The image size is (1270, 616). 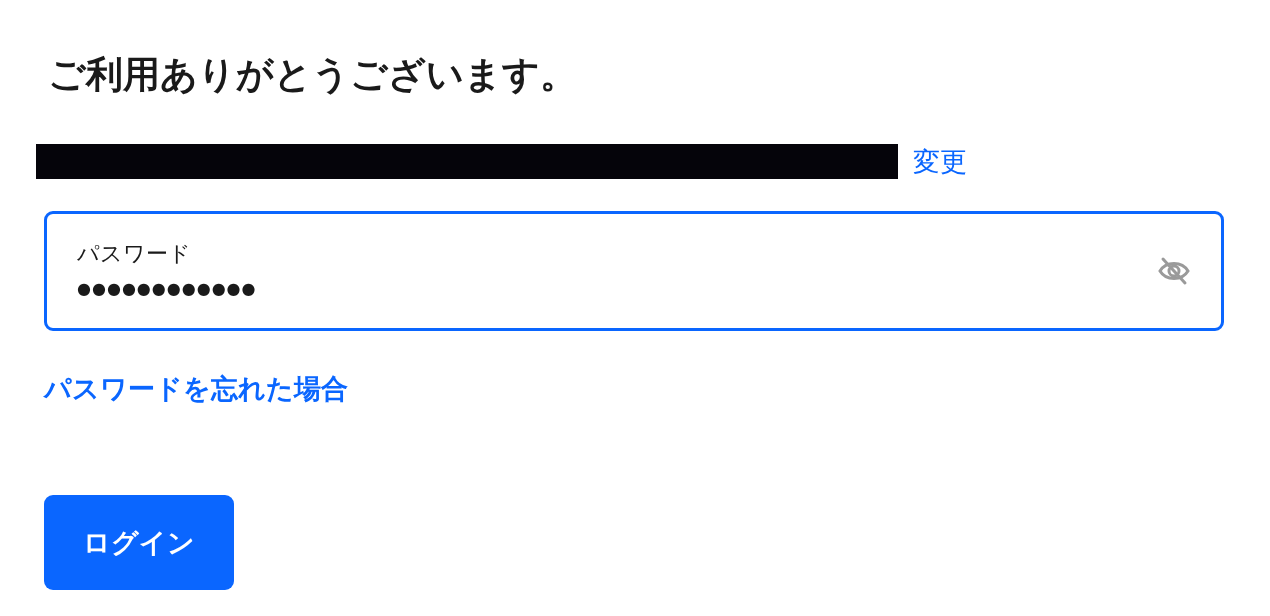 I want to click on change-link: 変更, so click(x=940, y=161).